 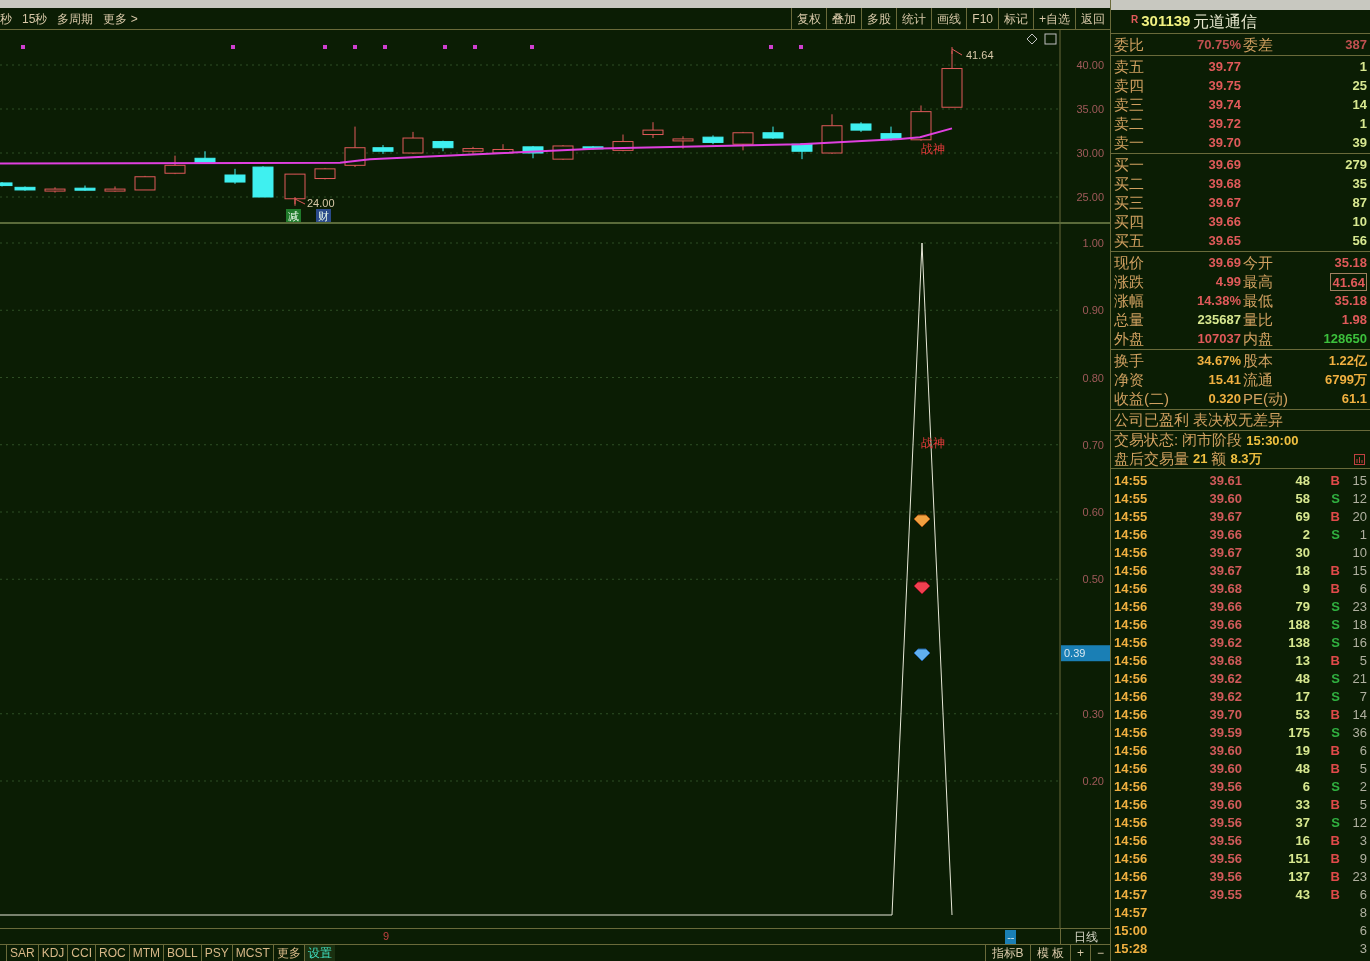 What do you see at coordinates (120, 18) in the screenshot?
I see `toolbar-button: 更多 >` at bounding box center [120, 18].